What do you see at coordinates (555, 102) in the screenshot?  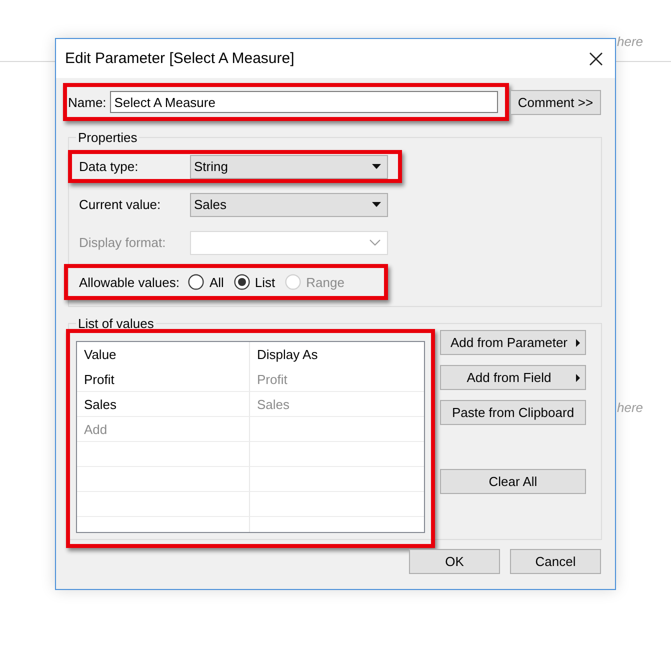 I see `comment-button: Comment >>` at bounding box center [555, 102].